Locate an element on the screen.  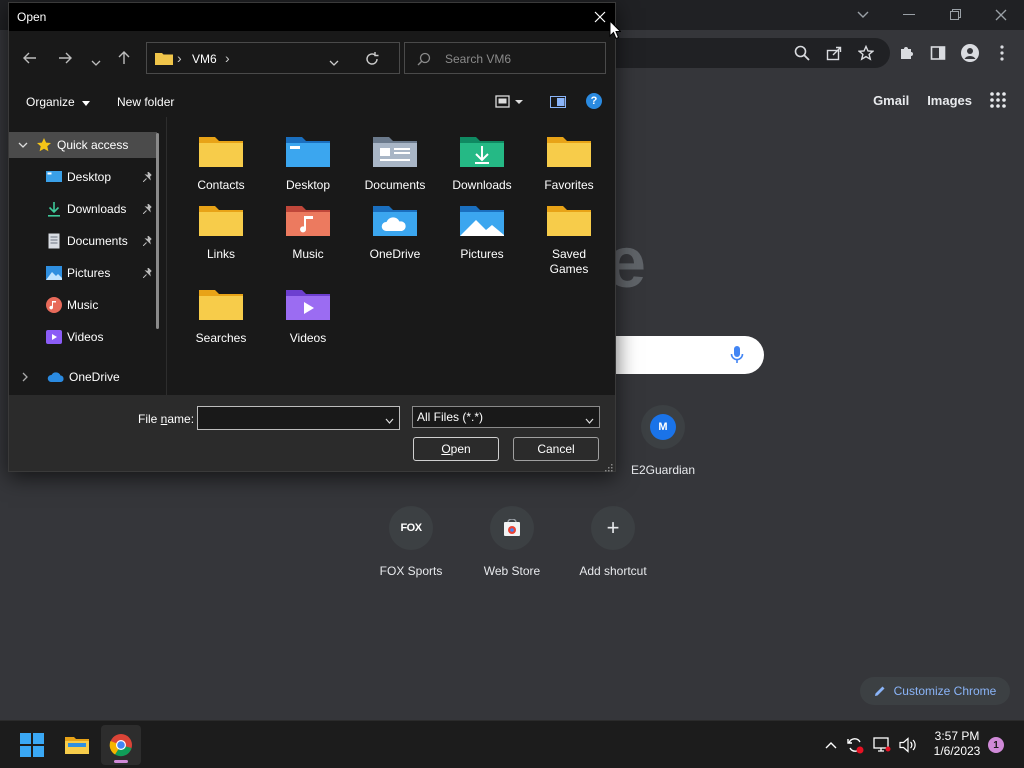
tab-search-icon is located at coordinates (863, 15).